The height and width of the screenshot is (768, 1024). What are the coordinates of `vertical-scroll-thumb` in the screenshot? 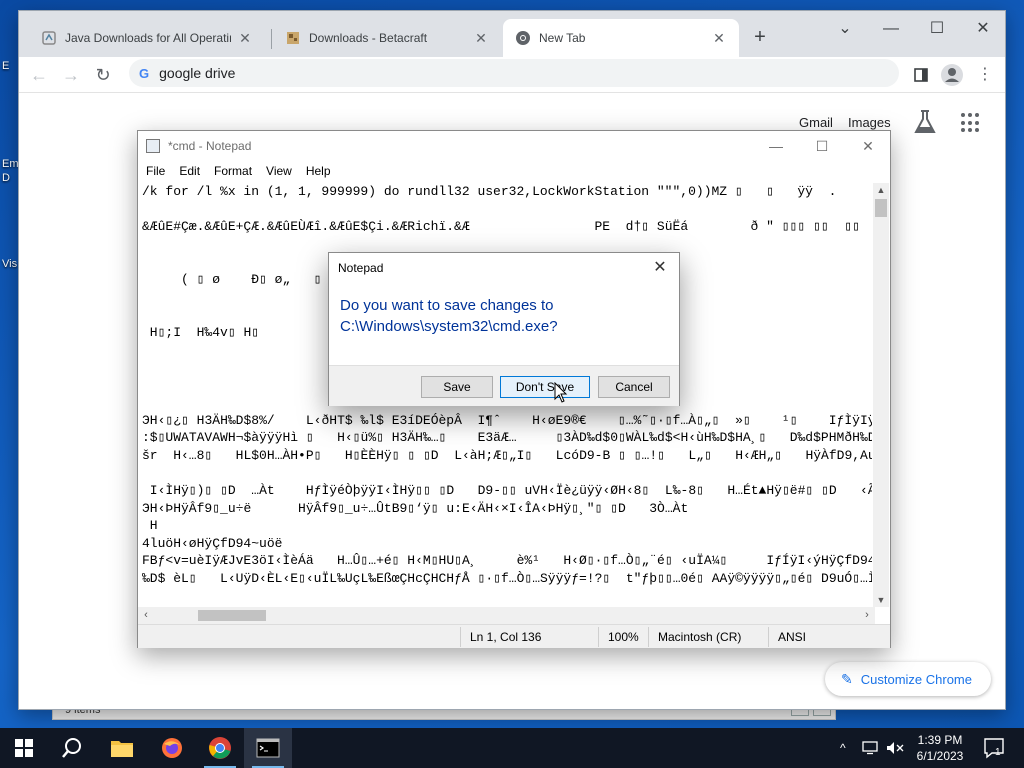 It's located at (881, 208).